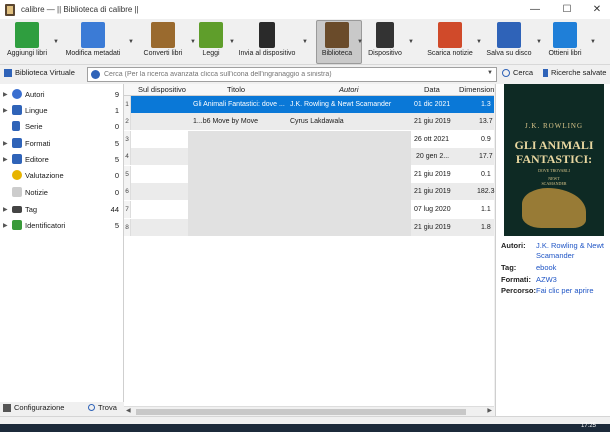 This screenshot has width=610, height=432. Describe the element at coordinates (163, 35) in the screenshot. I see `convert-books-icon` at that location.